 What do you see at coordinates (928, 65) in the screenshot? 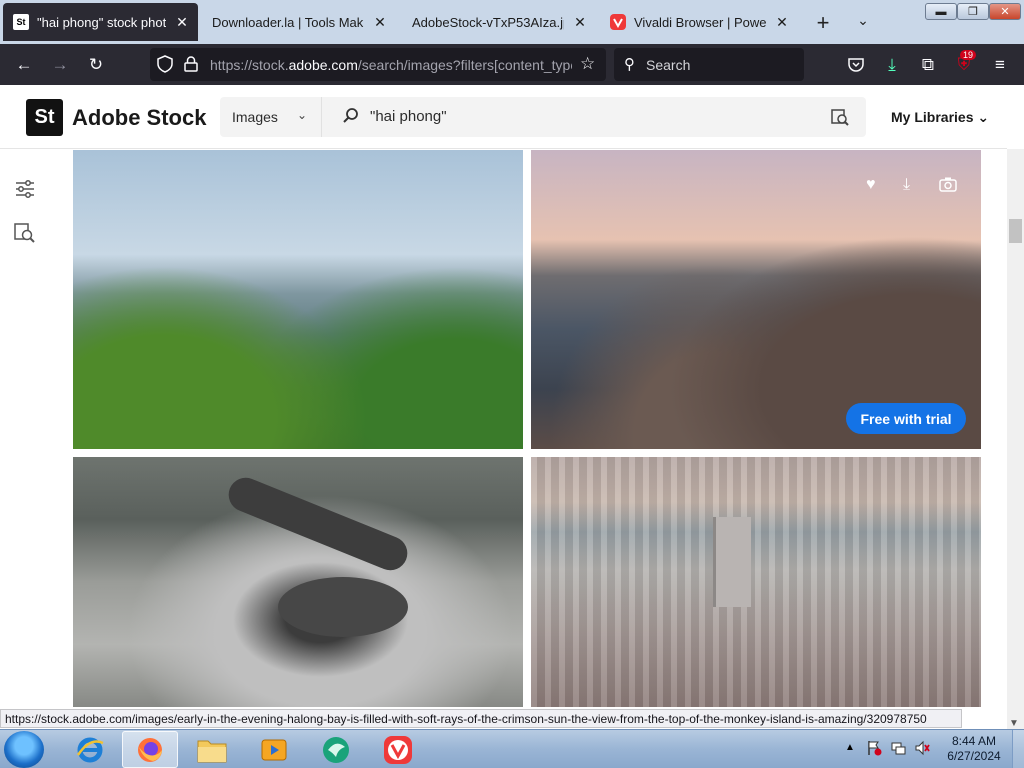
I see `extensions-puzzle-icon: ⧉` at bounding box center [928, 65].